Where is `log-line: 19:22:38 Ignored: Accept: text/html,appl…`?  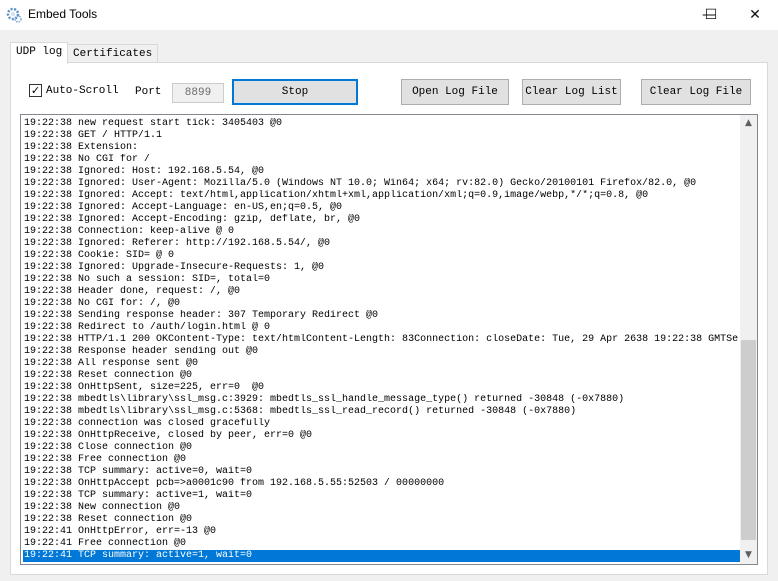
log-line: 19:22:38 Ignored: Accept: text/html,appl… is located at coordinates (382, 196).